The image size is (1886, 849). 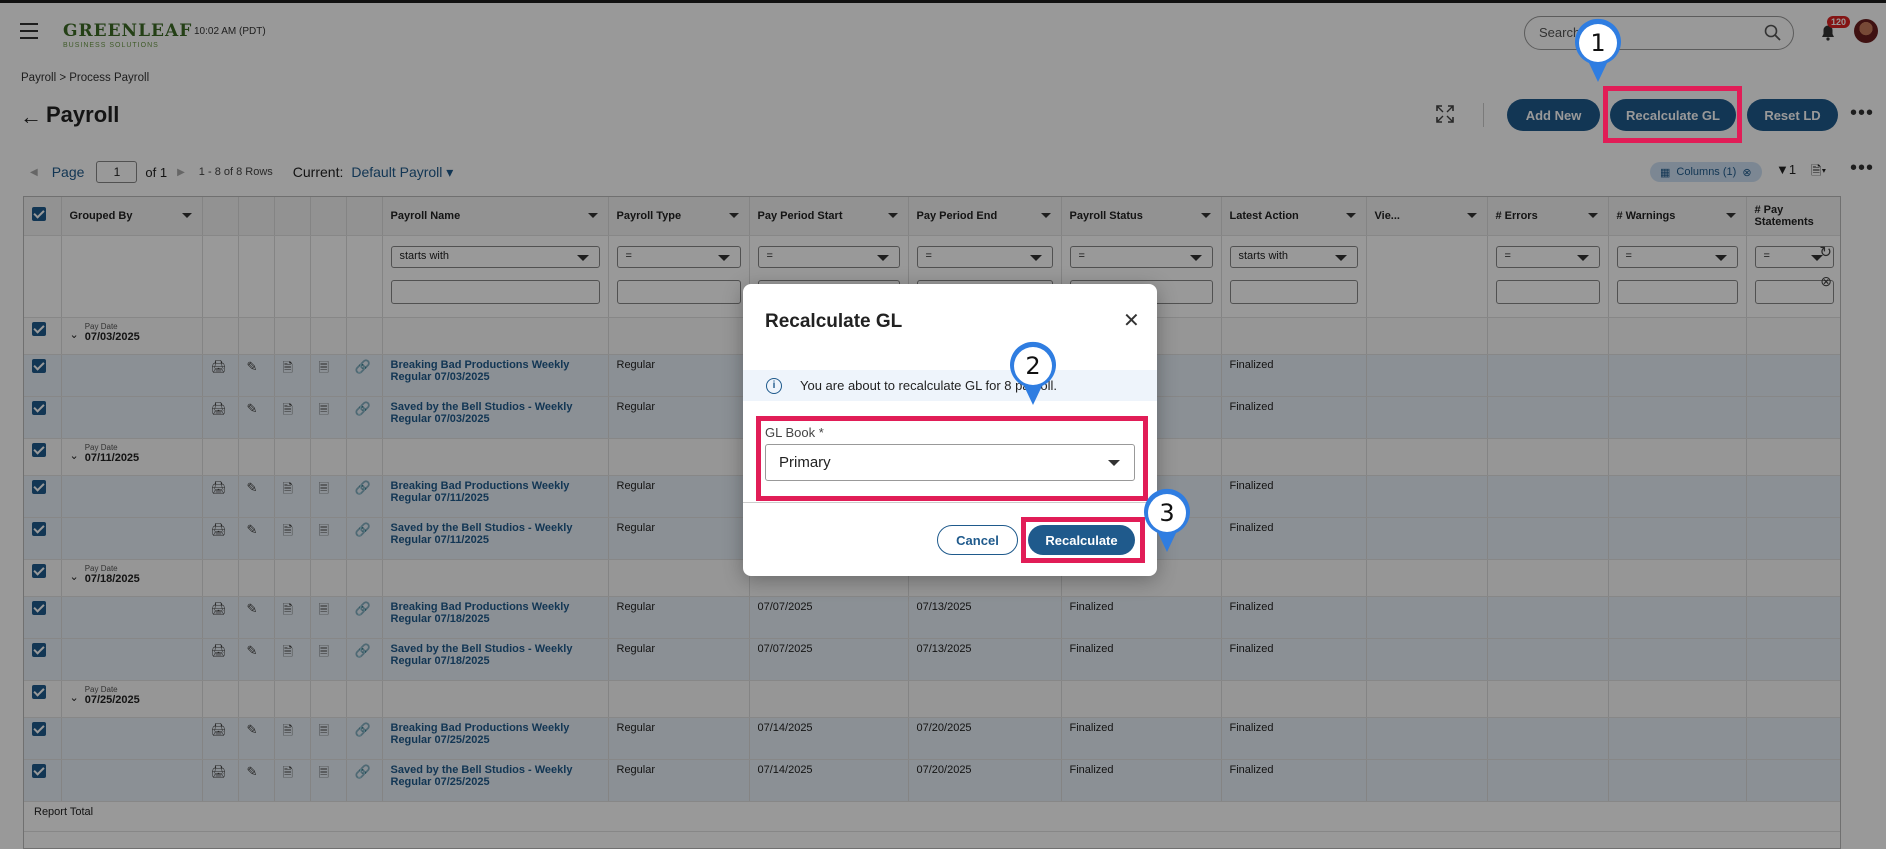 What do you see at coordinates (1083, 540) in the screenshot?
I see `highlight-recalculate` at bounding box center [1083, 540].